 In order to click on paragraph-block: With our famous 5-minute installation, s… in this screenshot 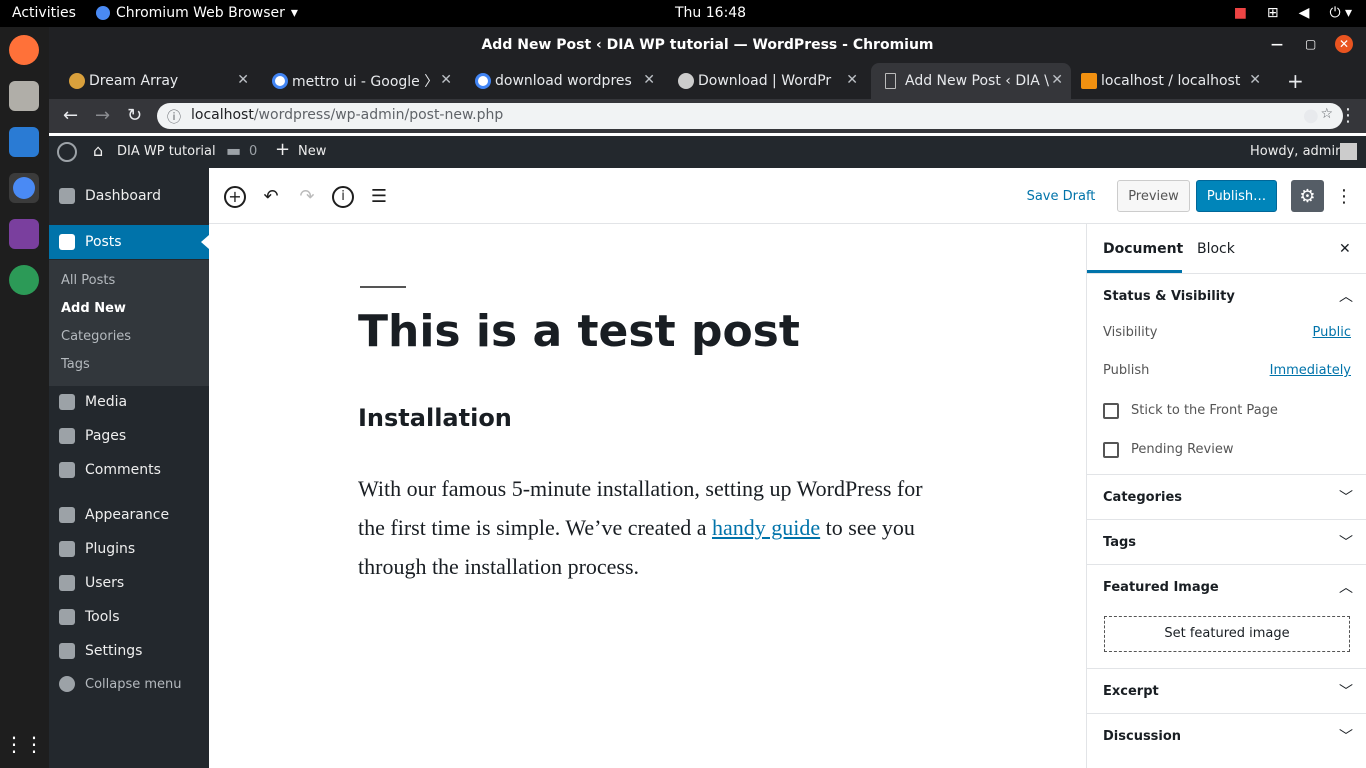, I will do `click(648, 527)`.